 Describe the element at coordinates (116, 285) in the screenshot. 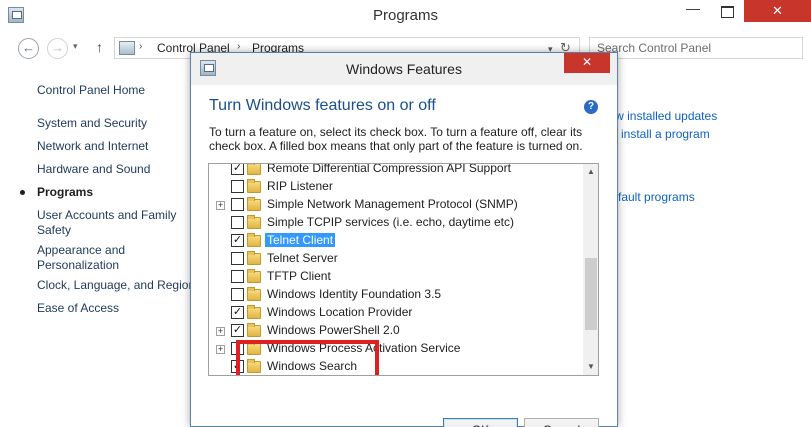

I see `sidebar-item-clock-language-region: Clock, Language, and Region` at that location.